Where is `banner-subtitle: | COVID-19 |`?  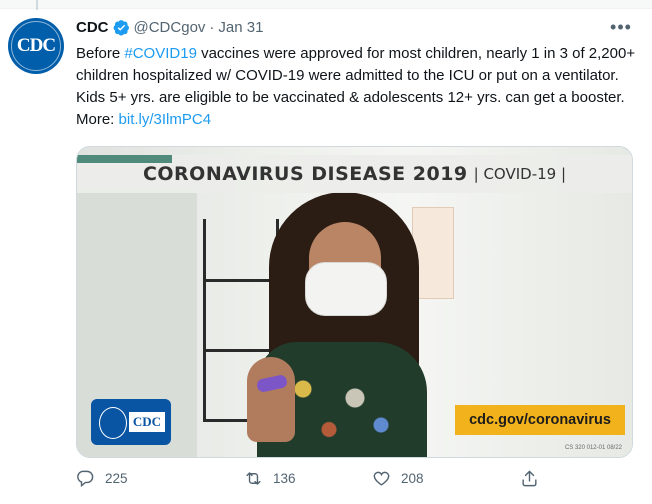 banner-subtitle: | COVID-19 | is located at coordinates (520, 174).